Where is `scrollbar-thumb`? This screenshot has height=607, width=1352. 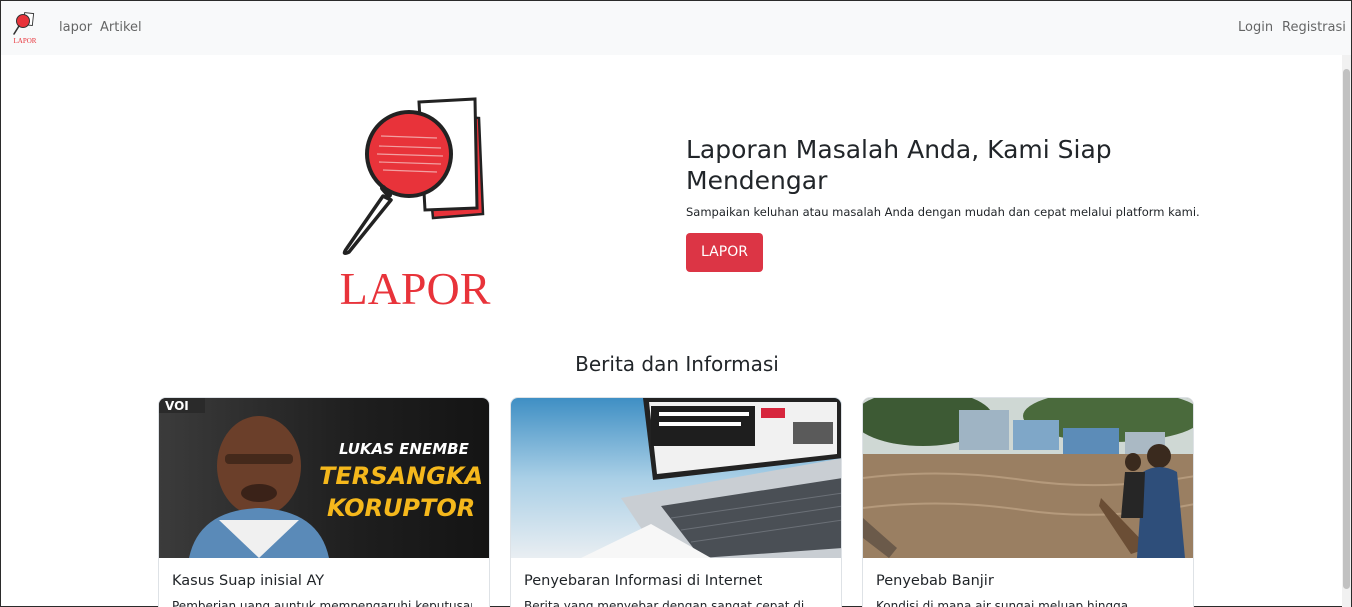
scrollbar-thumb is located at coordinates (1346, 329).